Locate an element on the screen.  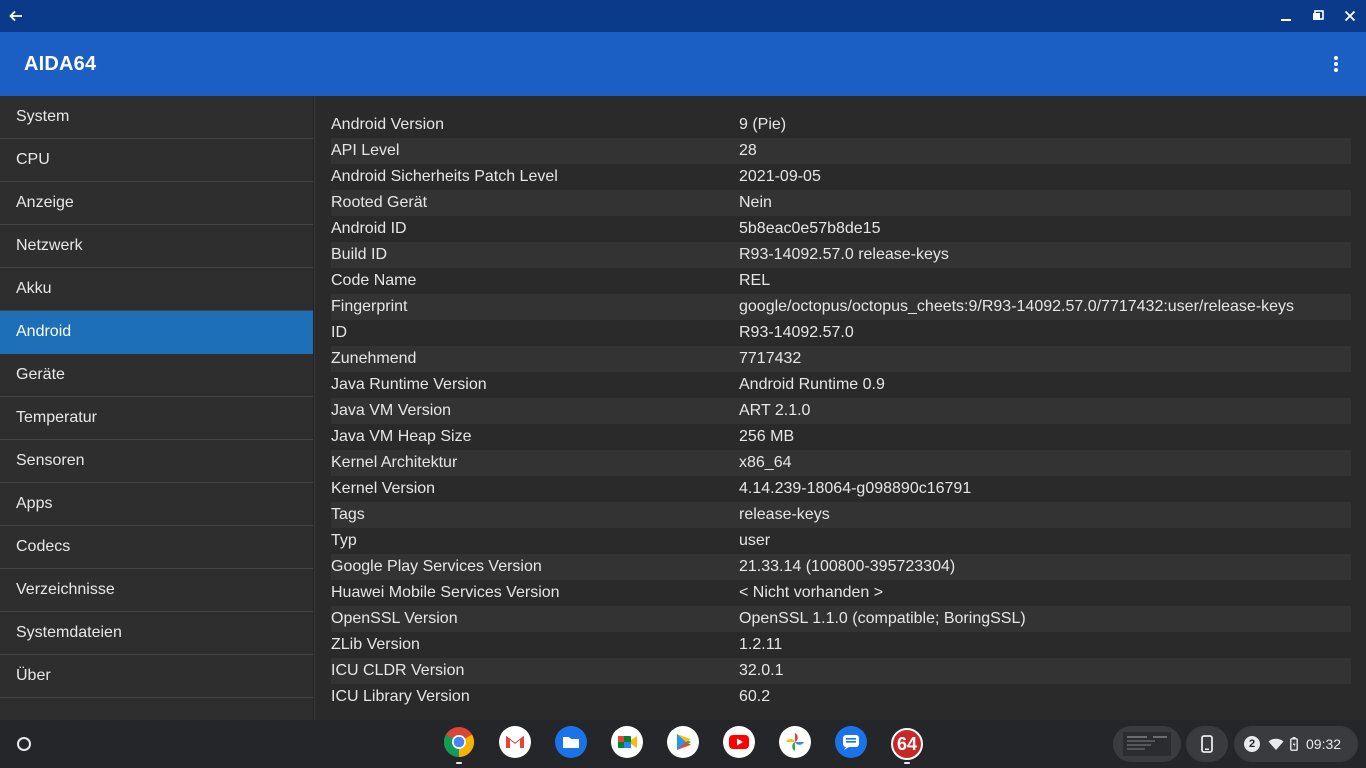
detail-row: Java VM Version ART 2.1.0 is located at coordinates (841, 411).